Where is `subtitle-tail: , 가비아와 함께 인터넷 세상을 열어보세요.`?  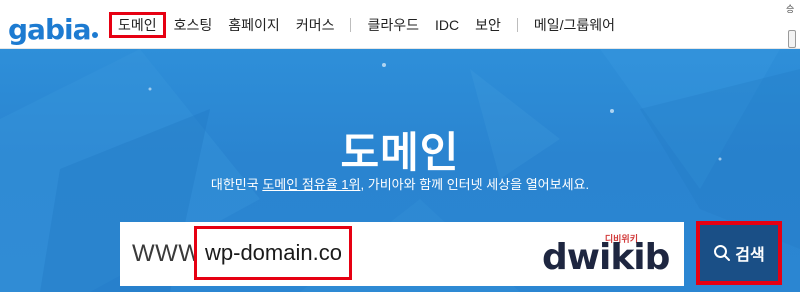
subtitle-tail: , 가비아와 함께 인터넷 세상을 열어보세요. is located at coordinates (475, 184).